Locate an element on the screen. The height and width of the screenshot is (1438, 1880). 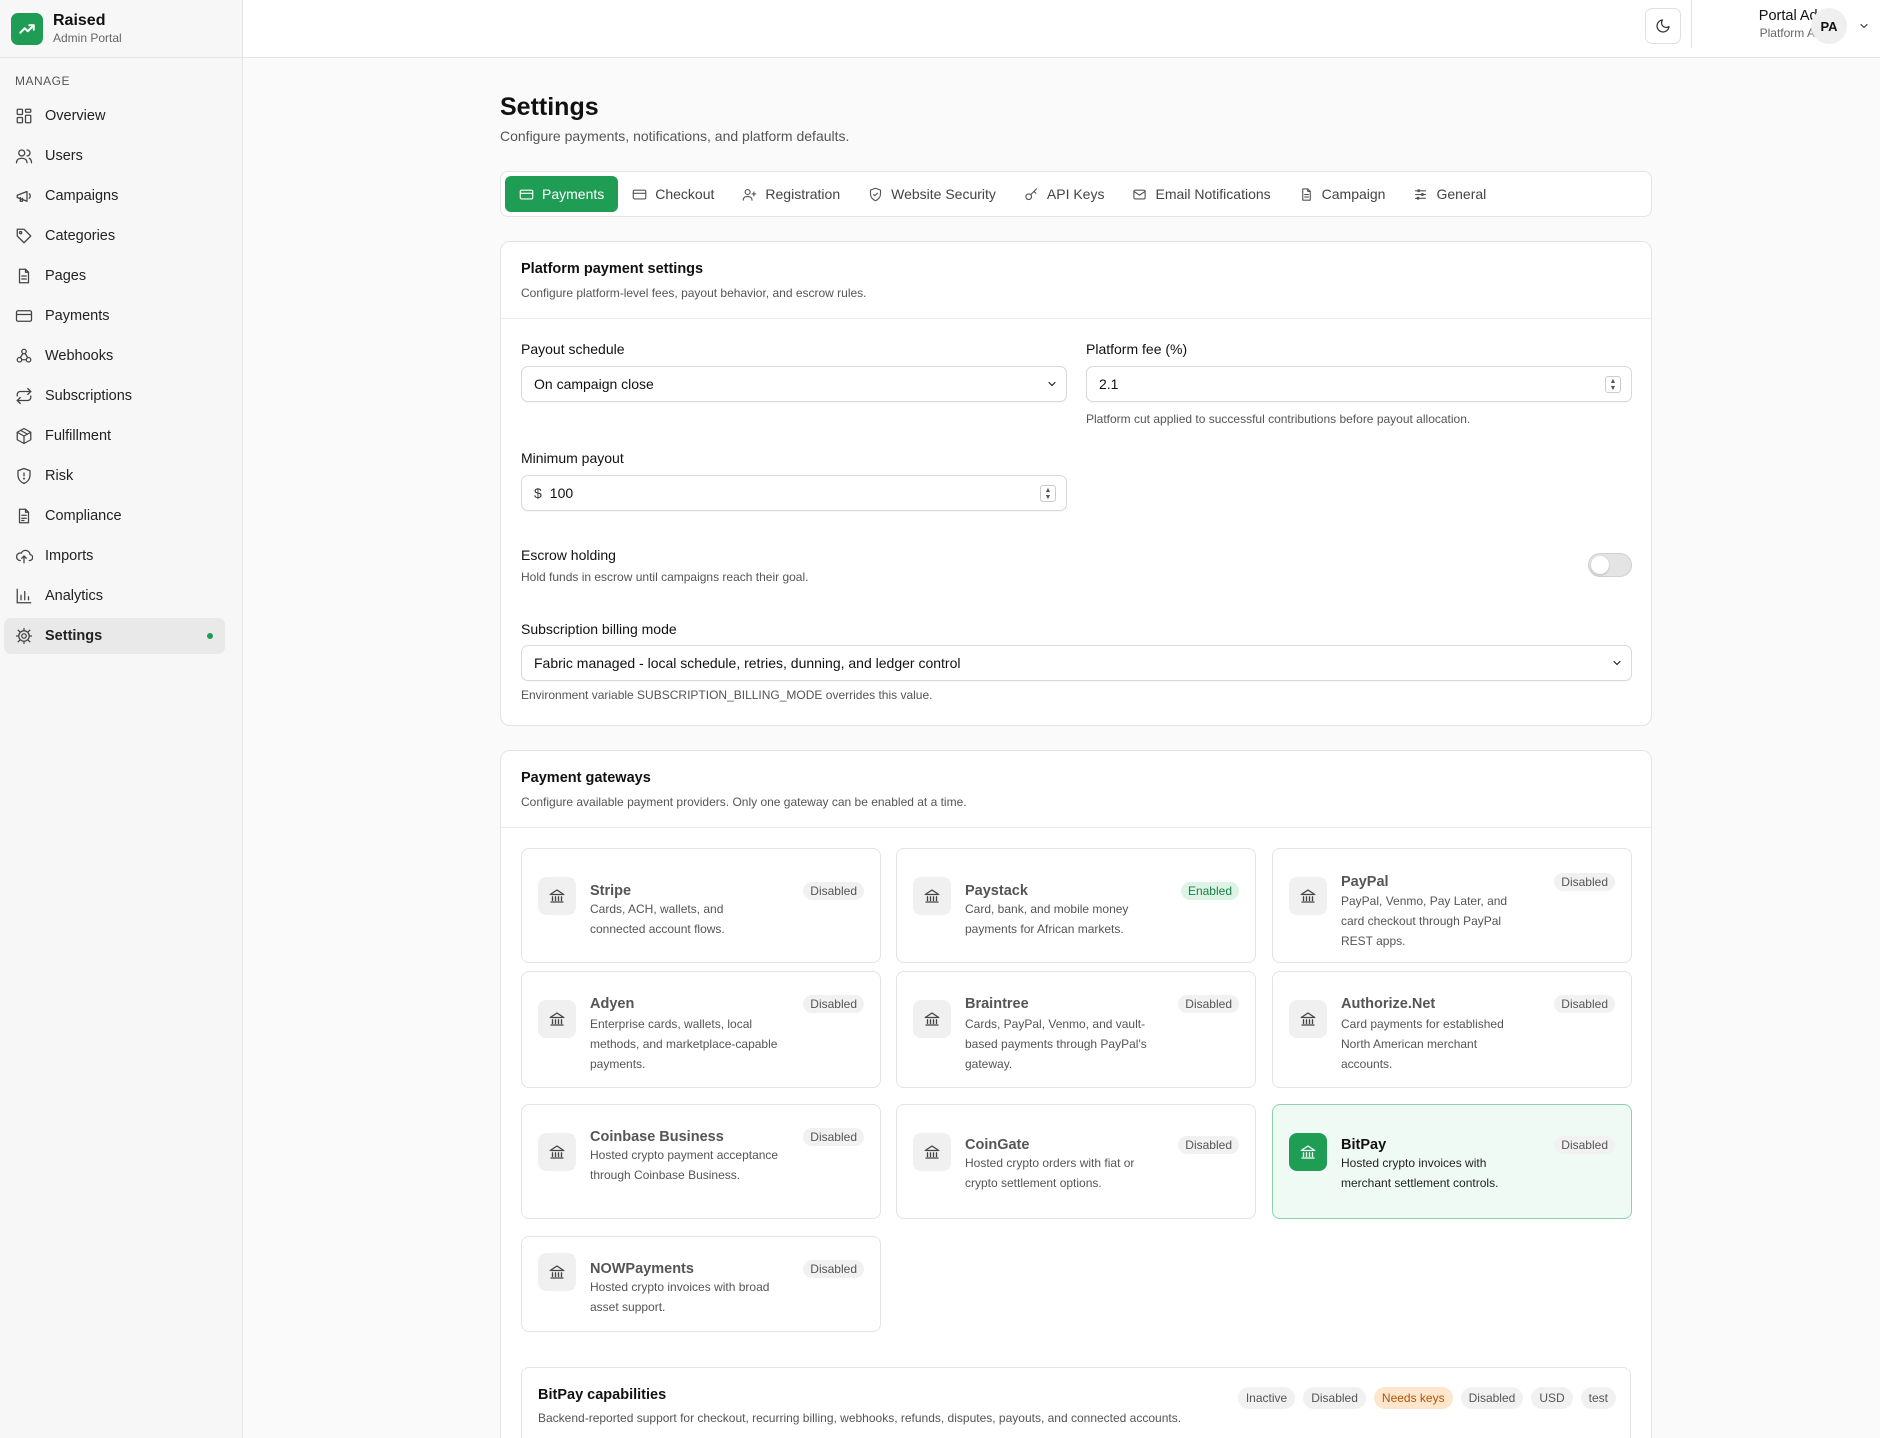
gateway-name: PayPal is located at coordinates (1365, 882).